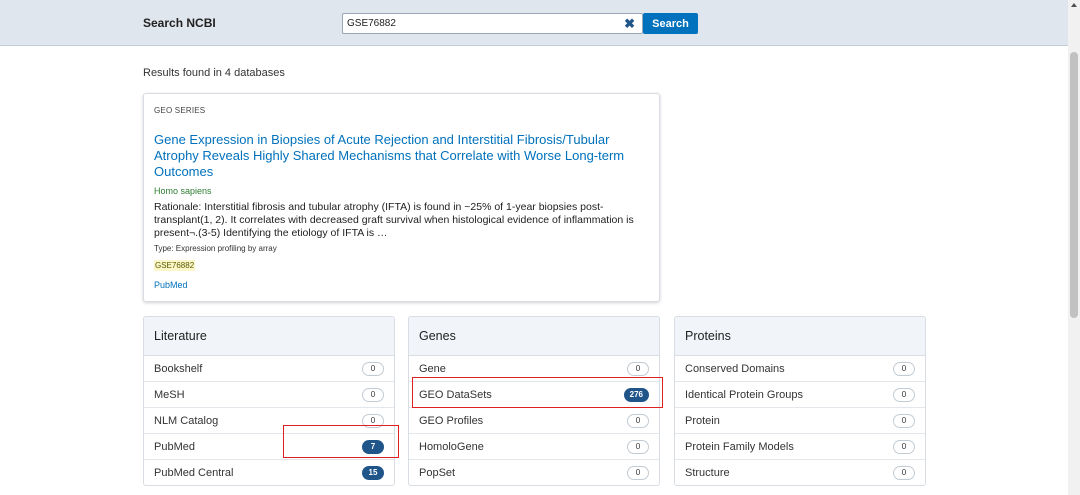 The image size is (1080, 495). I want to click on pubmed-link: PubMed, so click(171, 285).